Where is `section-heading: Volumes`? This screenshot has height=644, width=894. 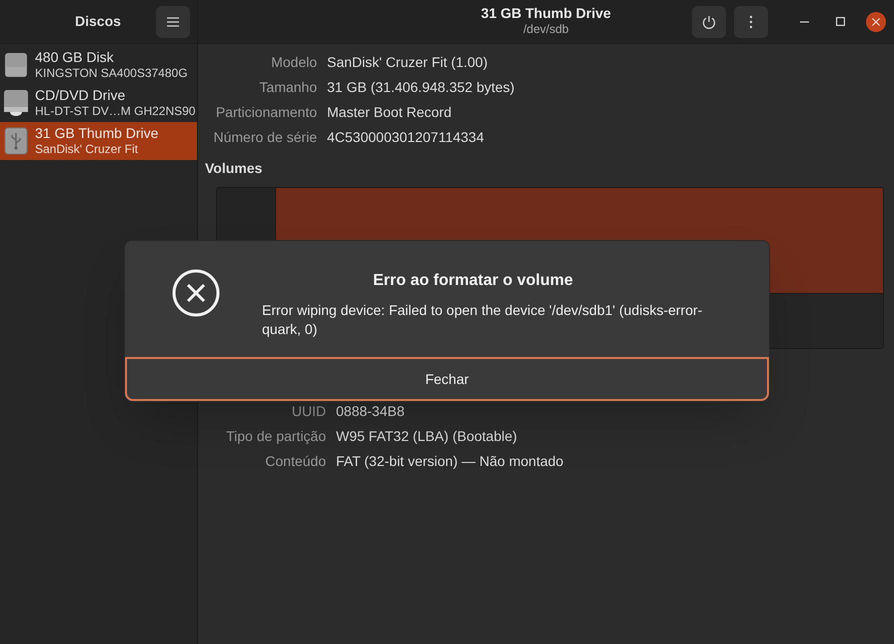
section-heading: Volumes is located at coordinates (234, 168).